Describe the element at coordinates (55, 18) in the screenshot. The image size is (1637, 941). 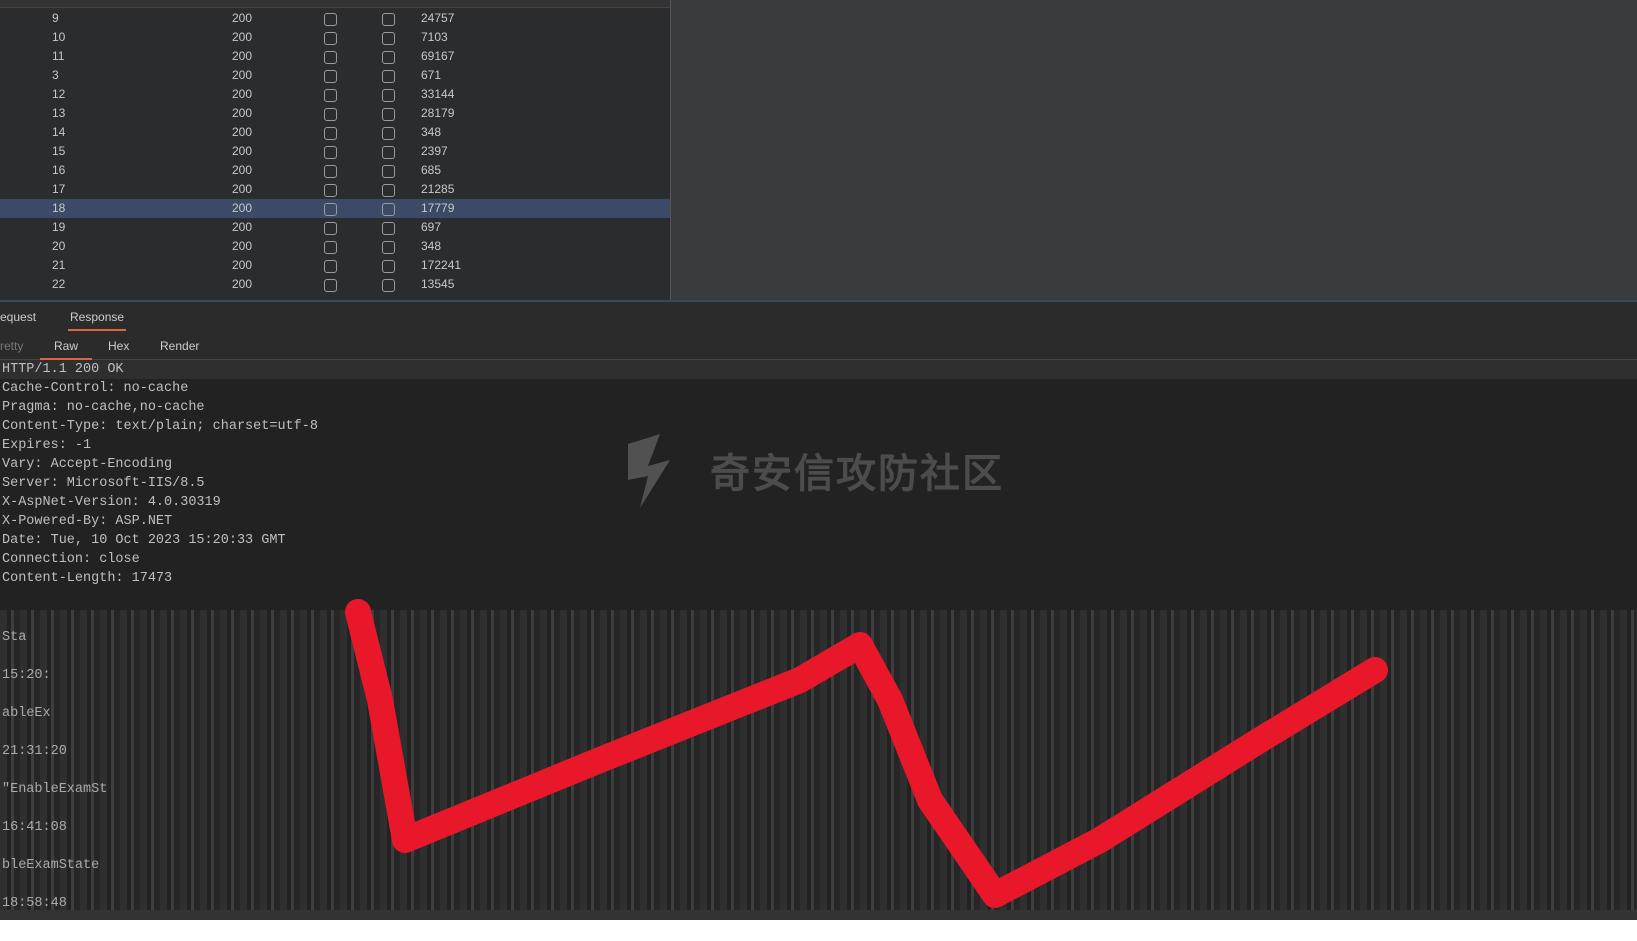
I see `request-number: 9` at that location.